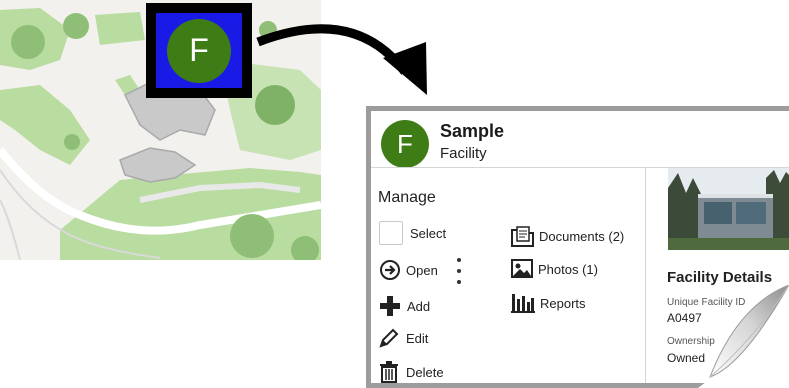 This screenshot has height=388, width=789. I want to click on pencil-icon, so click(389, 338).